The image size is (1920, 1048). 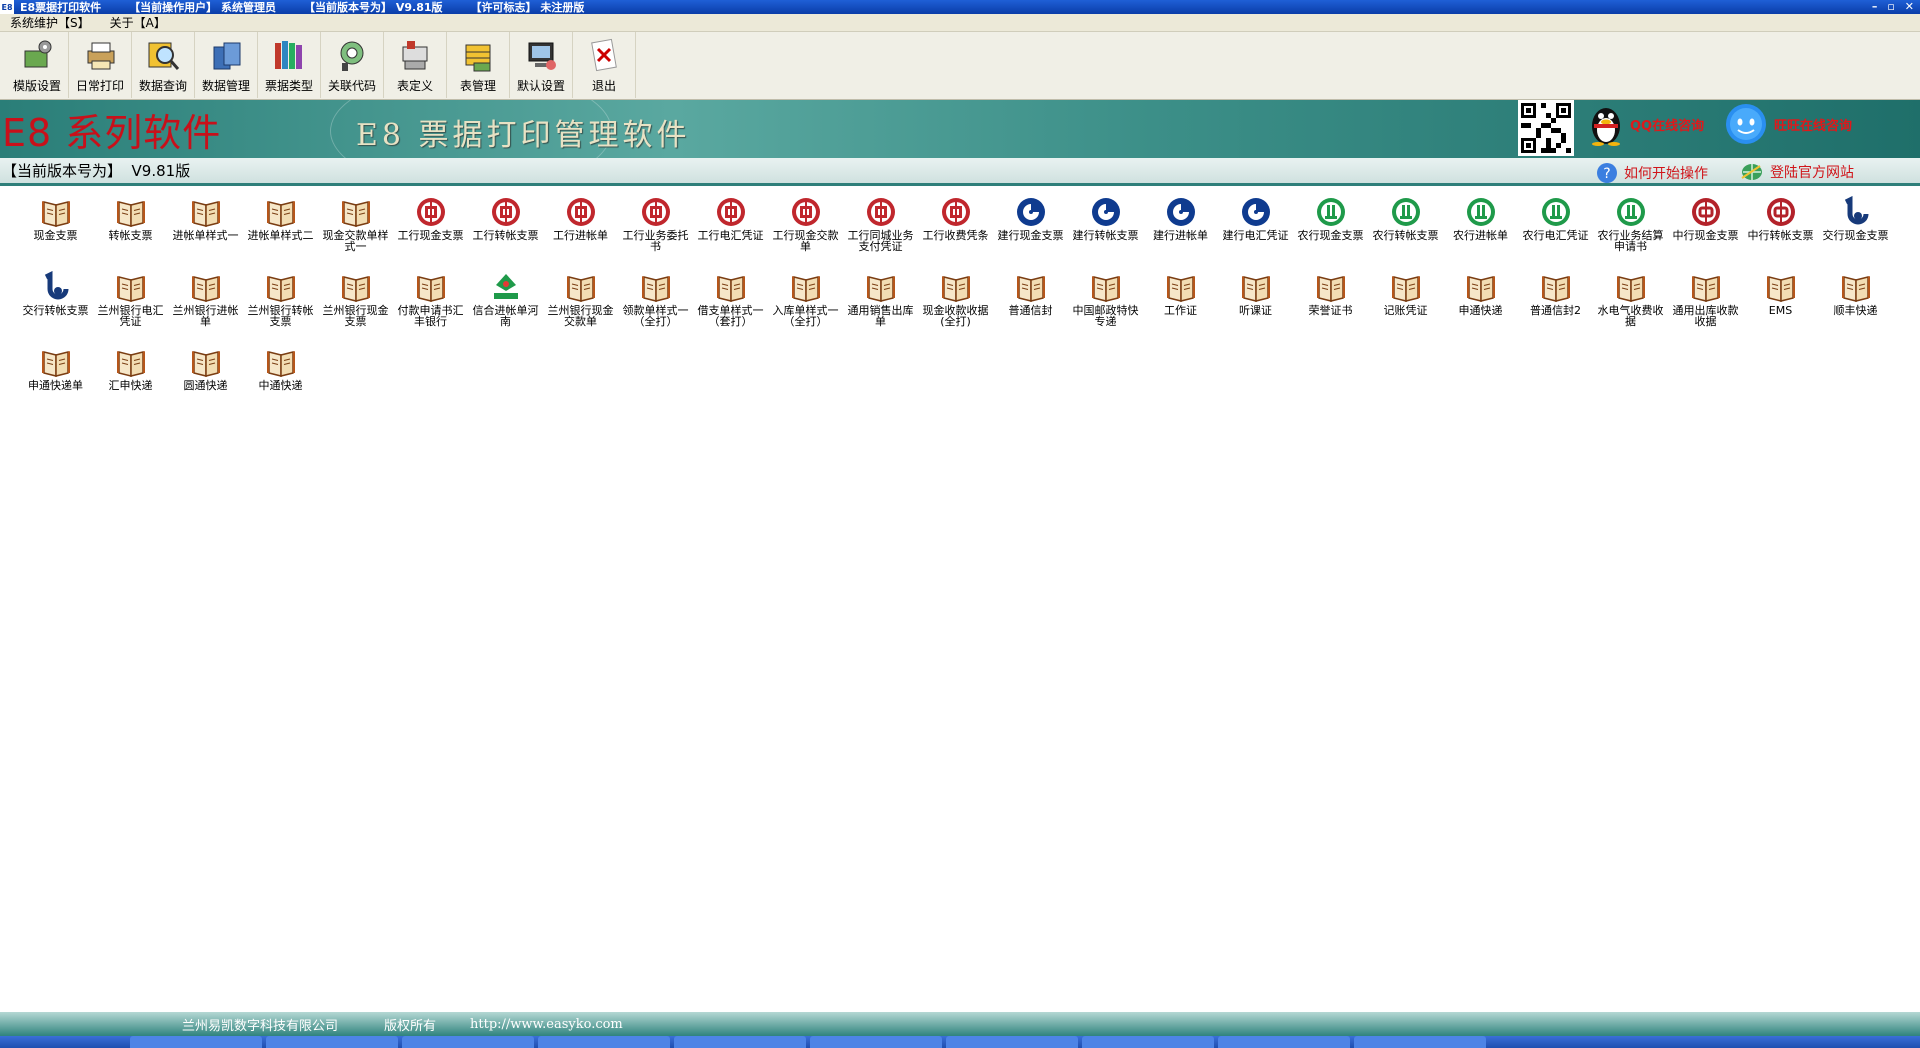 I want to click on form-item: 水电气收费收据, so click(x=1630, y=308).